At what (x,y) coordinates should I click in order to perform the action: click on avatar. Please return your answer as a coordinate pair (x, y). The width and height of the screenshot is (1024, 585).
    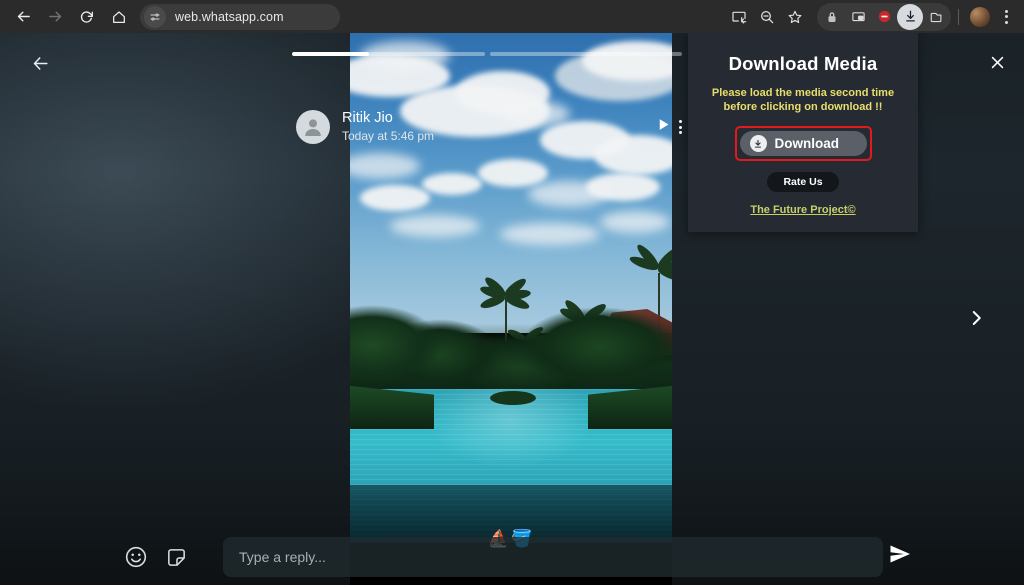
    Looking at the image, I should click on (980, 16).